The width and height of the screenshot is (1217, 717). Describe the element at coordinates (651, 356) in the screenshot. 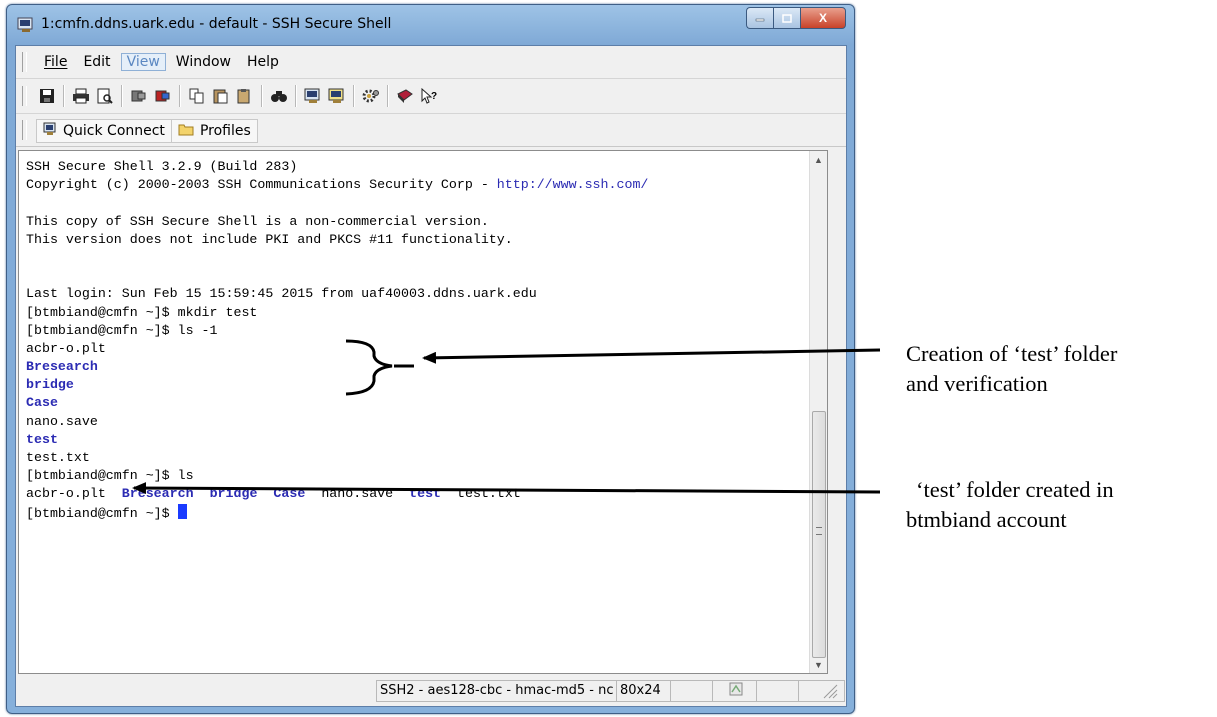

I see `annotation-arrow-top` at that location.